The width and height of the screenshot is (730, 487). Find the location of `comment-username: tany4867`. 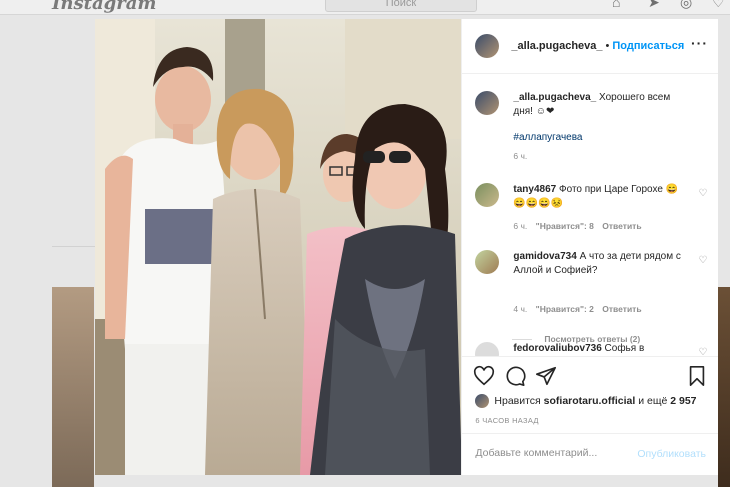

comment-username: tany4867 is located at coordinates (534, 189).